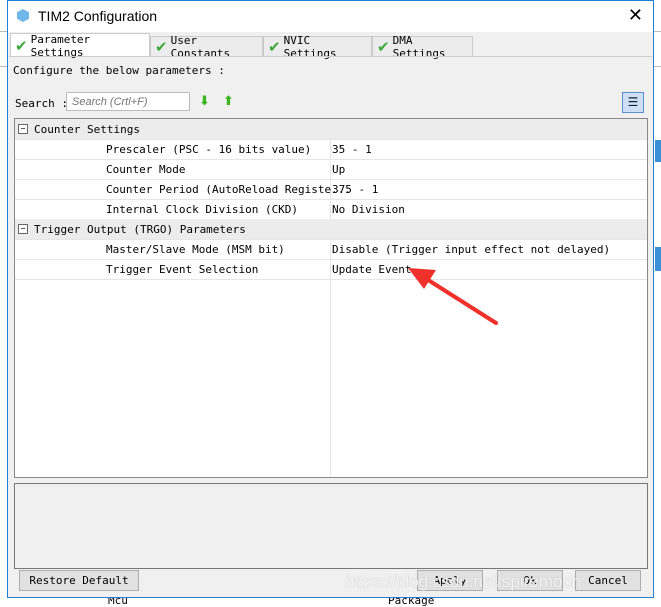  Describe the element at coordinates (463, 581) in the screenshot. I see `watermark: https://blog.csdn.net/spiremoon` at that location.